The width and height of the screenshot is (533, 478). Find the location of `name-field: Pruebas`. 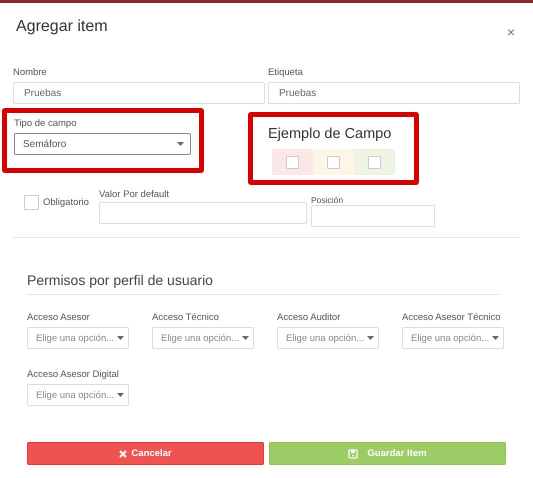

name-field: Pruebas is located at coordinates (139, 93).